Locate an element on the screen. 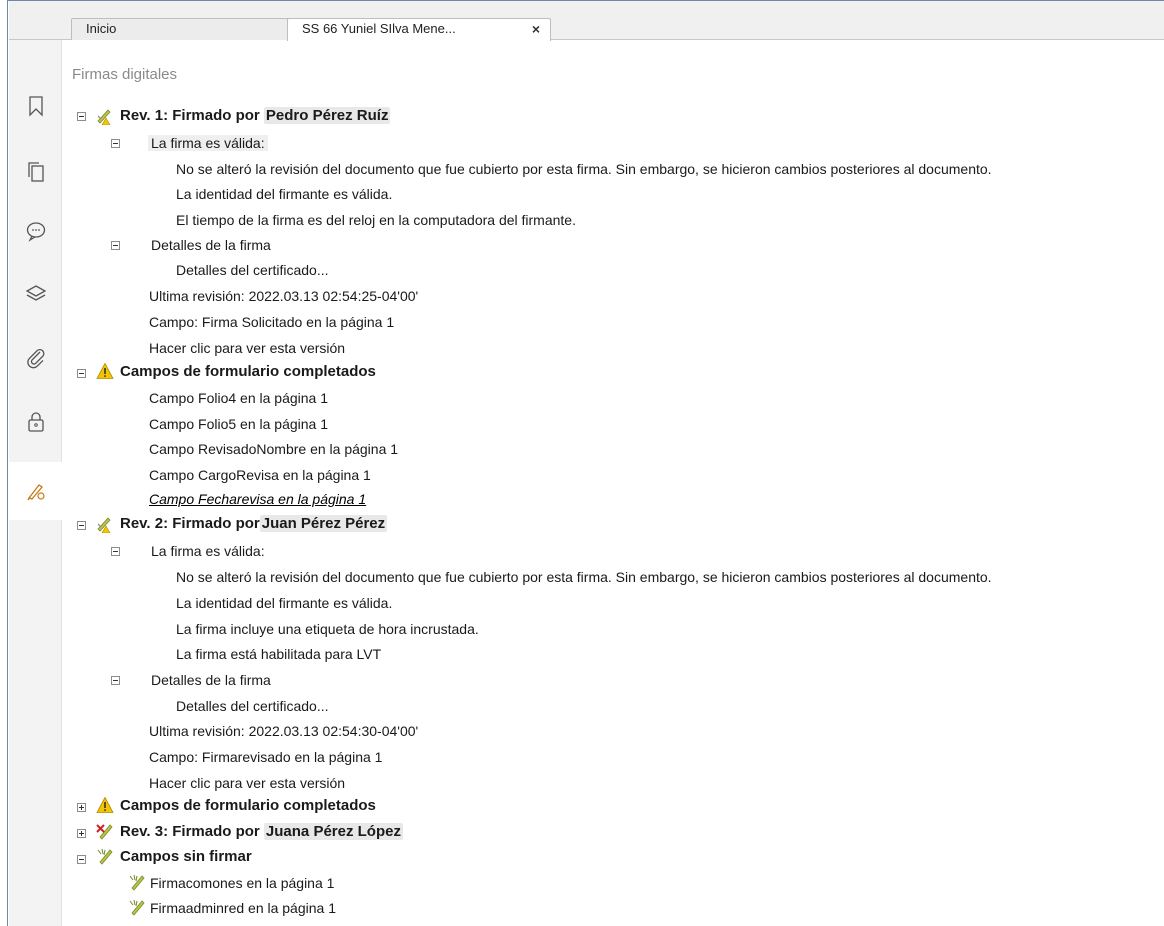 This screenshot has height=926, width=1164. forms1-item: Campo Folio5 en la página 1 is located at coordinates (238, 424).